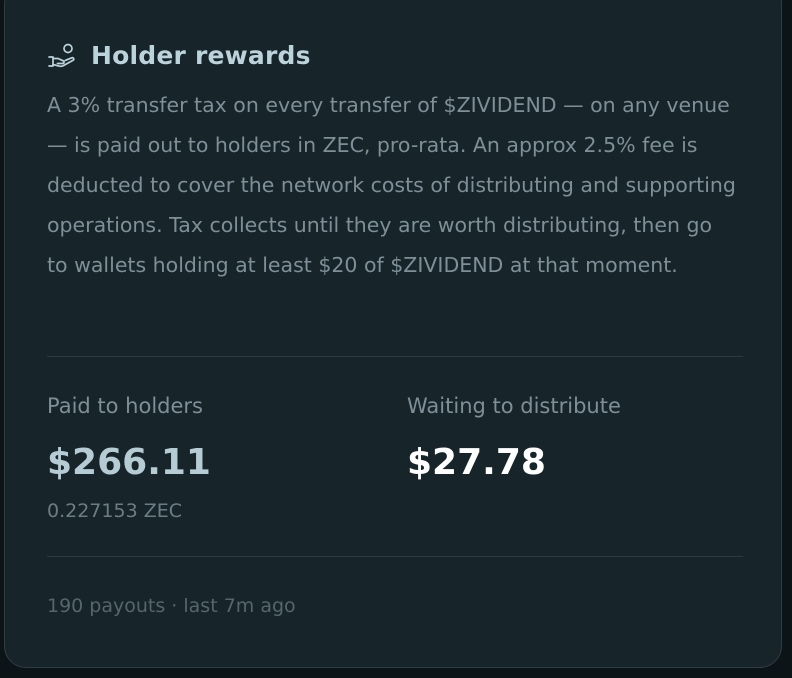 This screenshot has height=678, width=792. Describe the element at coordinates (62, 56) in the screenshot. I see `hand-coins-icon` at that location.